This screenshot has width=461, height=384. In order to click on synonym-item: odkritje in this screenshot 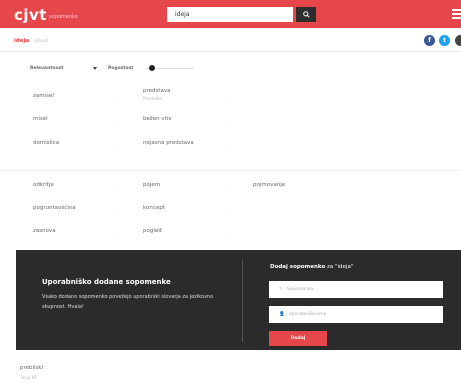, I will do `click(43, 185)`.